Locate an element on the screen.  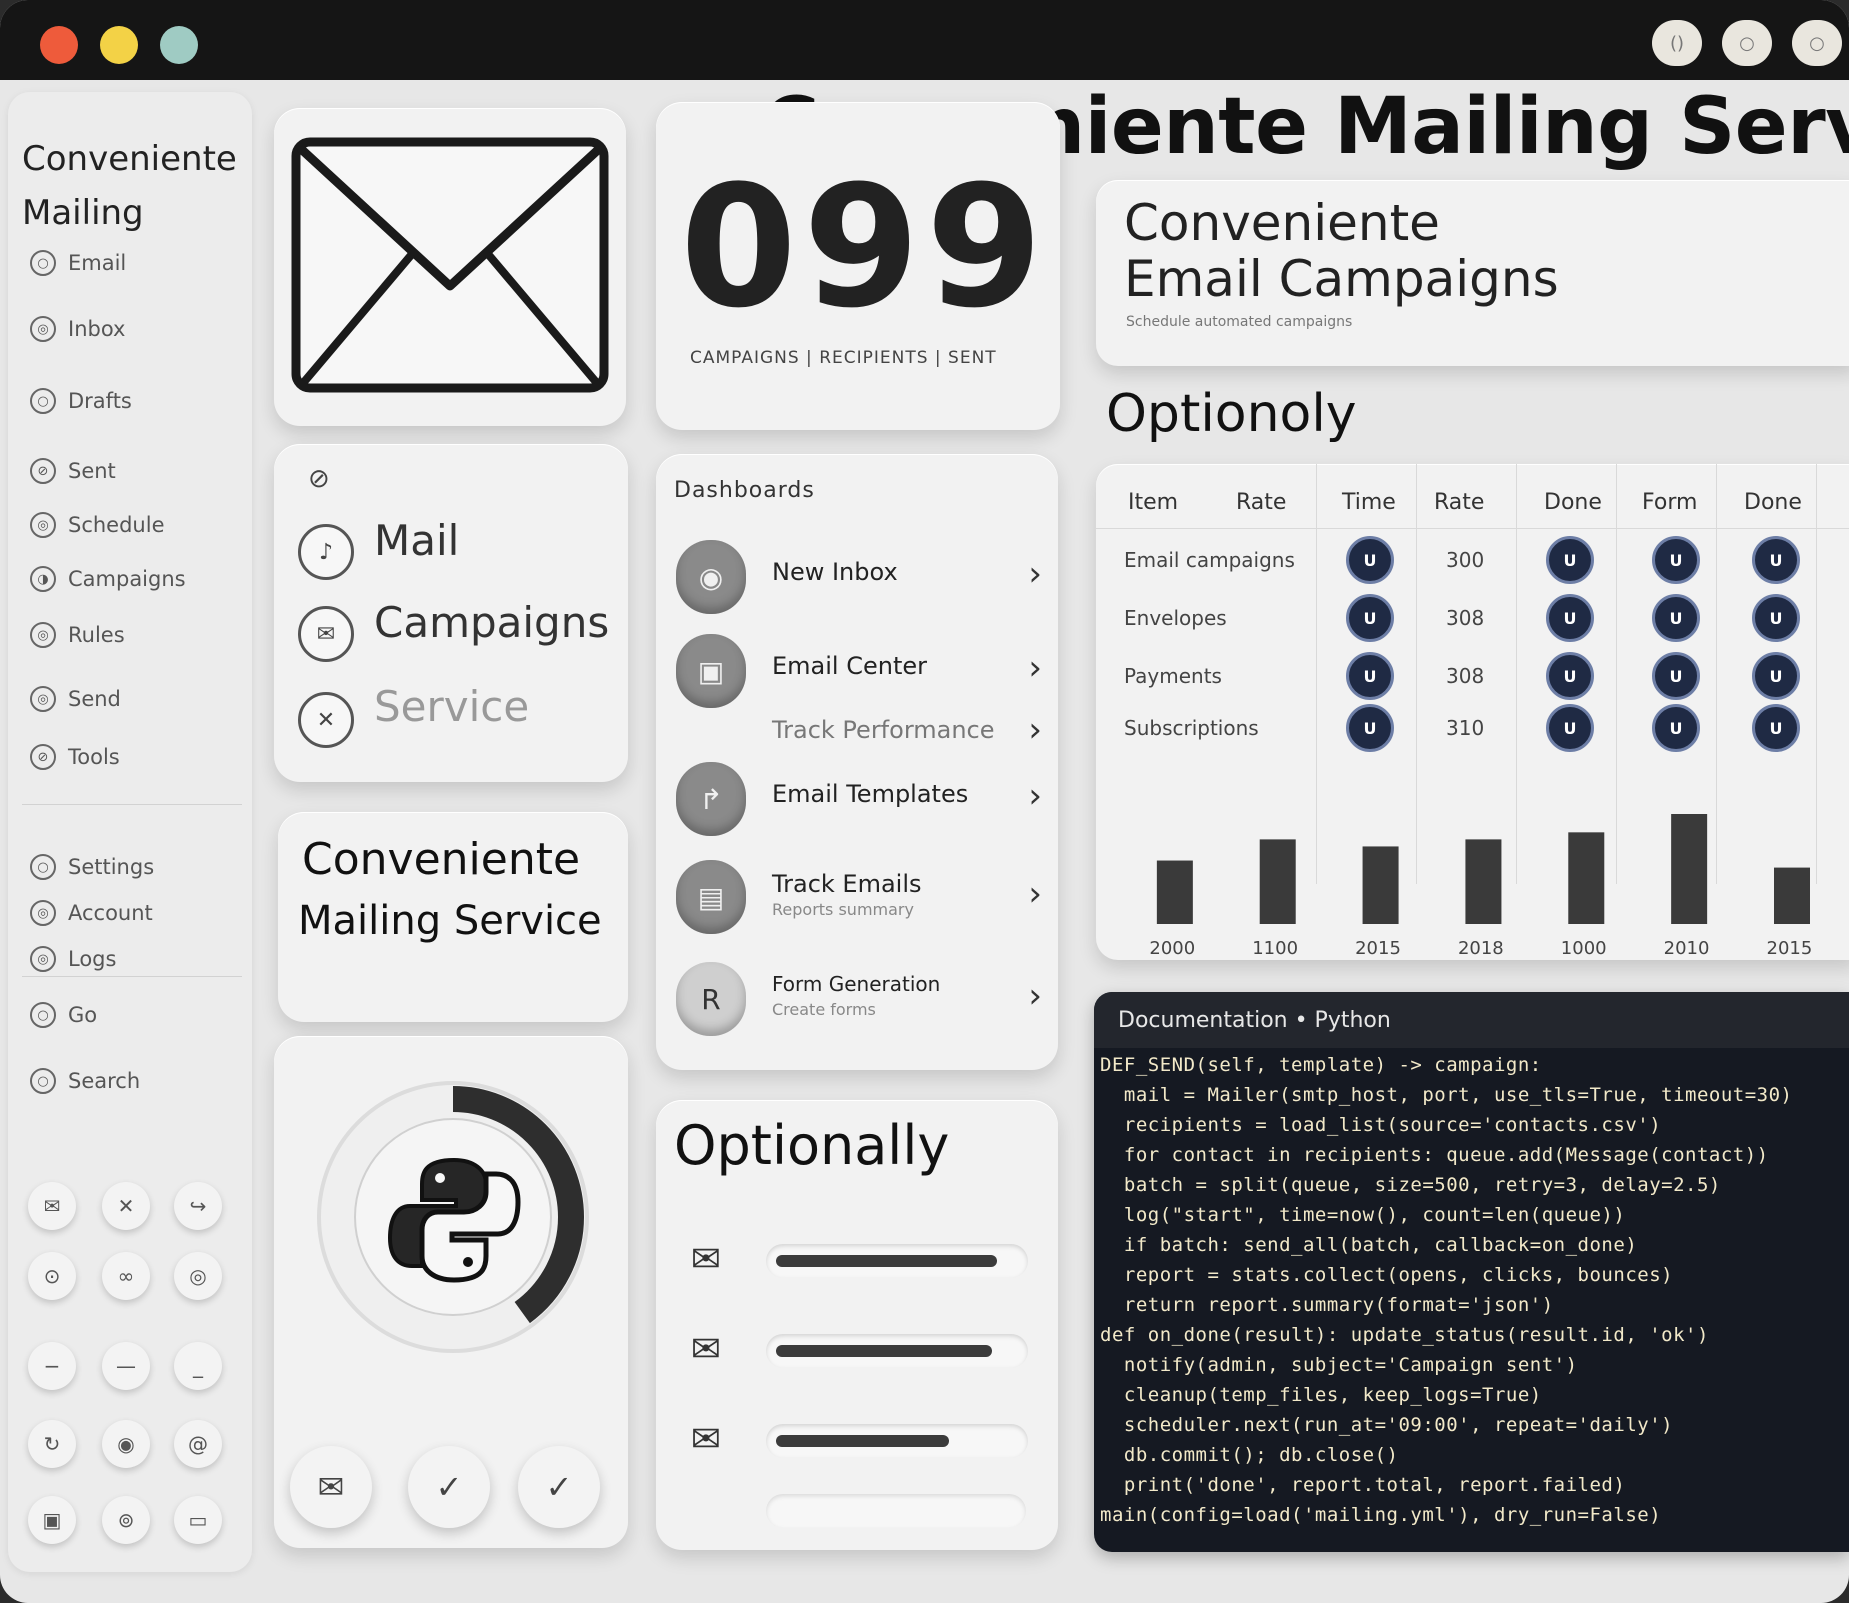
dash-icon: — is located at coordinates (126, 1366).